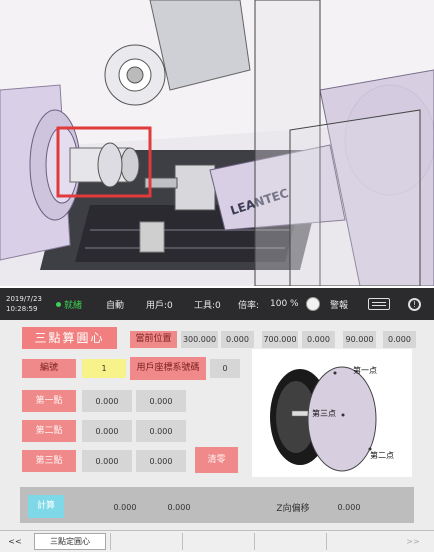  What do you see at coordinates (179, 507) in the screenshot?
I see `result-y: 0.000` at bounding box center [179, 507].